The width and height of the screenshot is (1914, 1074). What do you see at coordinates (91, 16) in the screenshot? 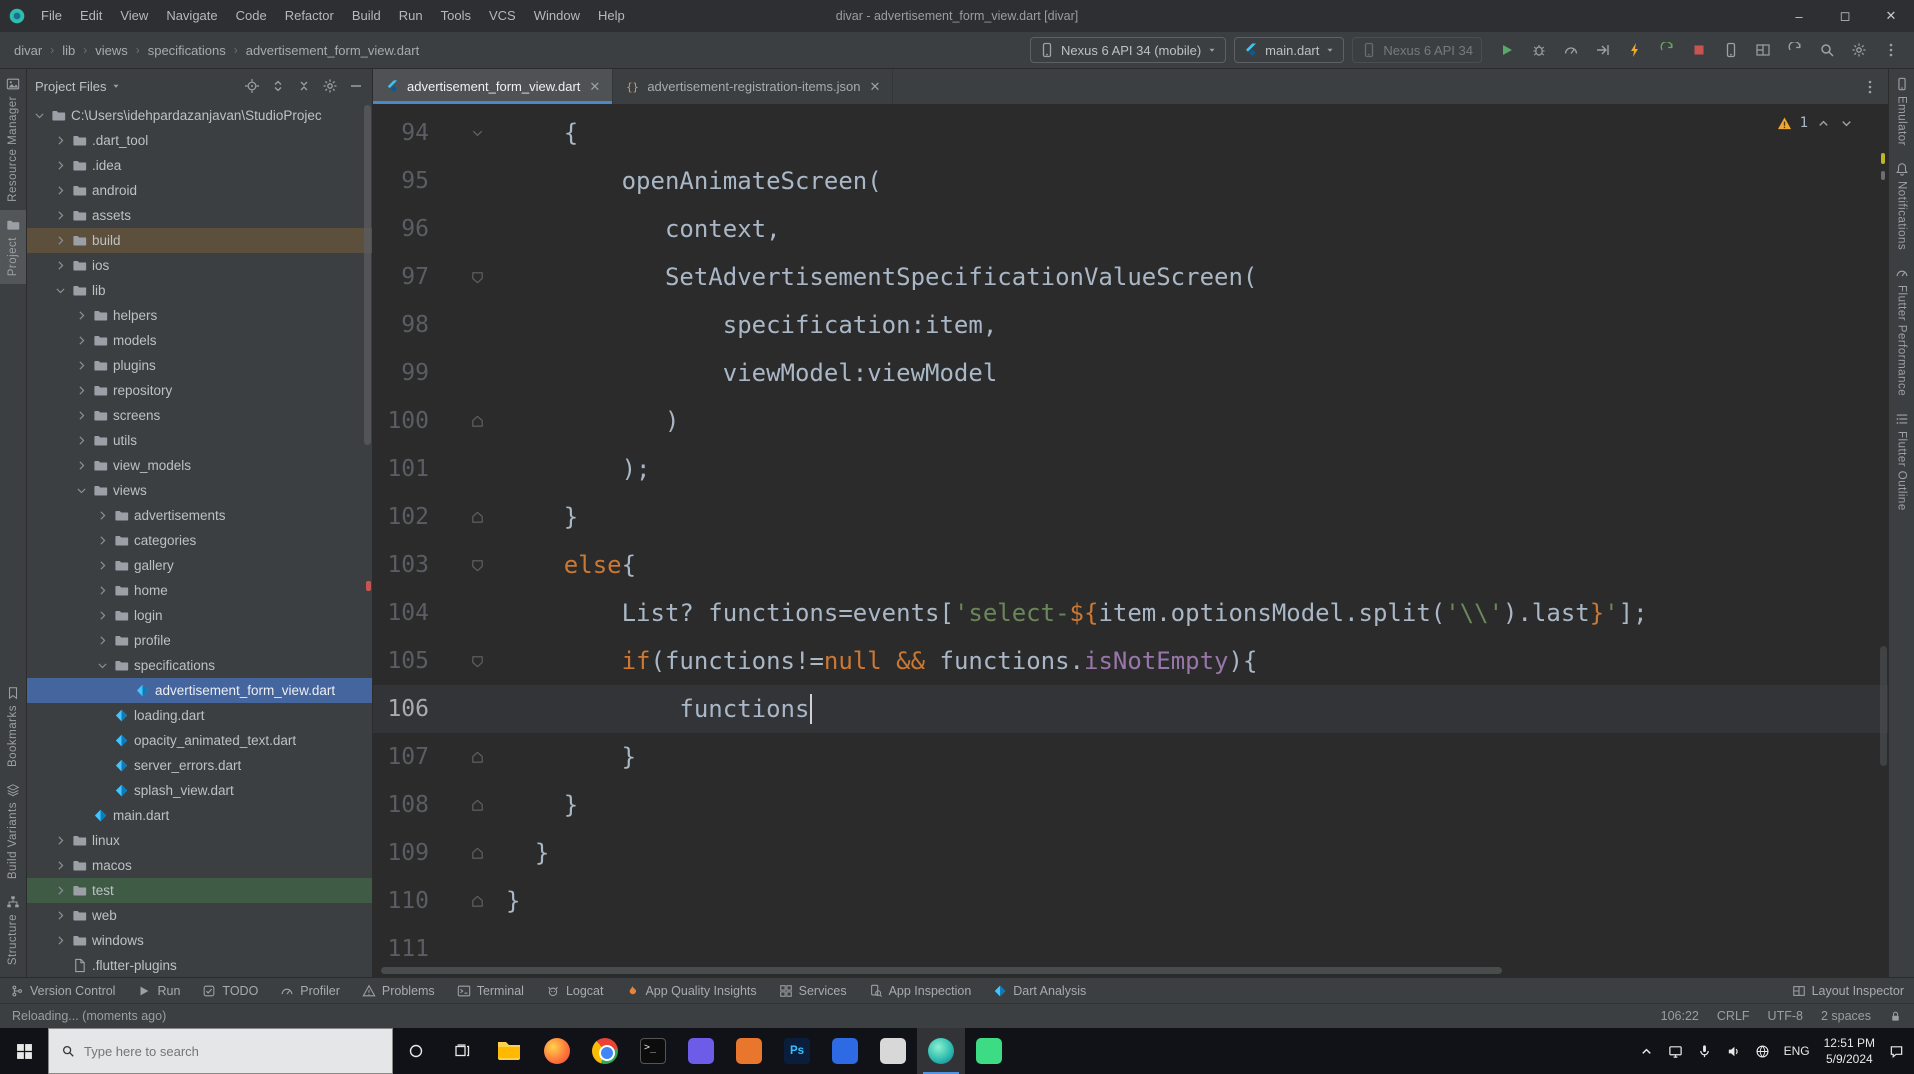
I see `menu-edit: Edit` at bounding box center [91, 16].